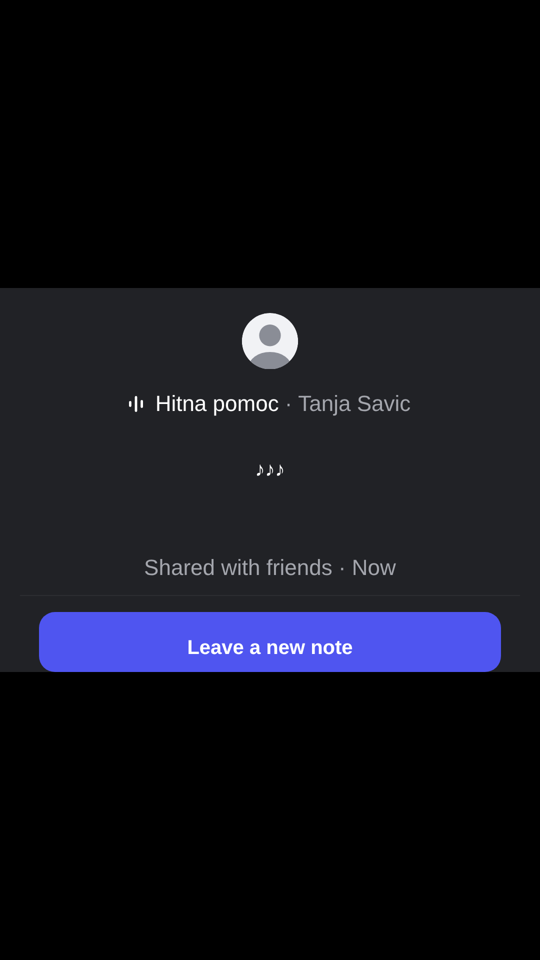 This screenshot has width=540, height=960. What do you see at coordinates (270, 642) in the screenshot?
I see `leave-note-button: Leave a new note` at bounding box center [270, 642].